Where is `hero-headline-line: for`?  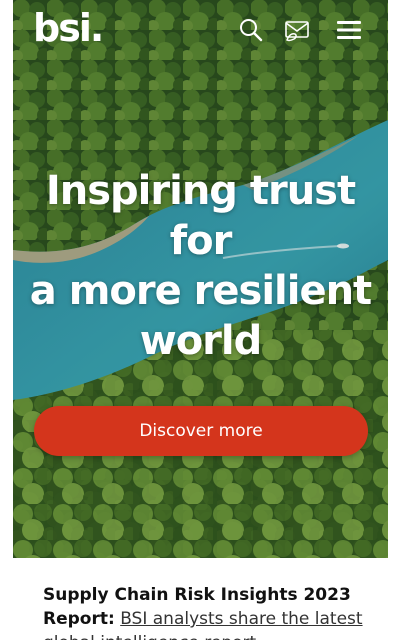
hero-headline-line: for is located at coordinates (201, 241).